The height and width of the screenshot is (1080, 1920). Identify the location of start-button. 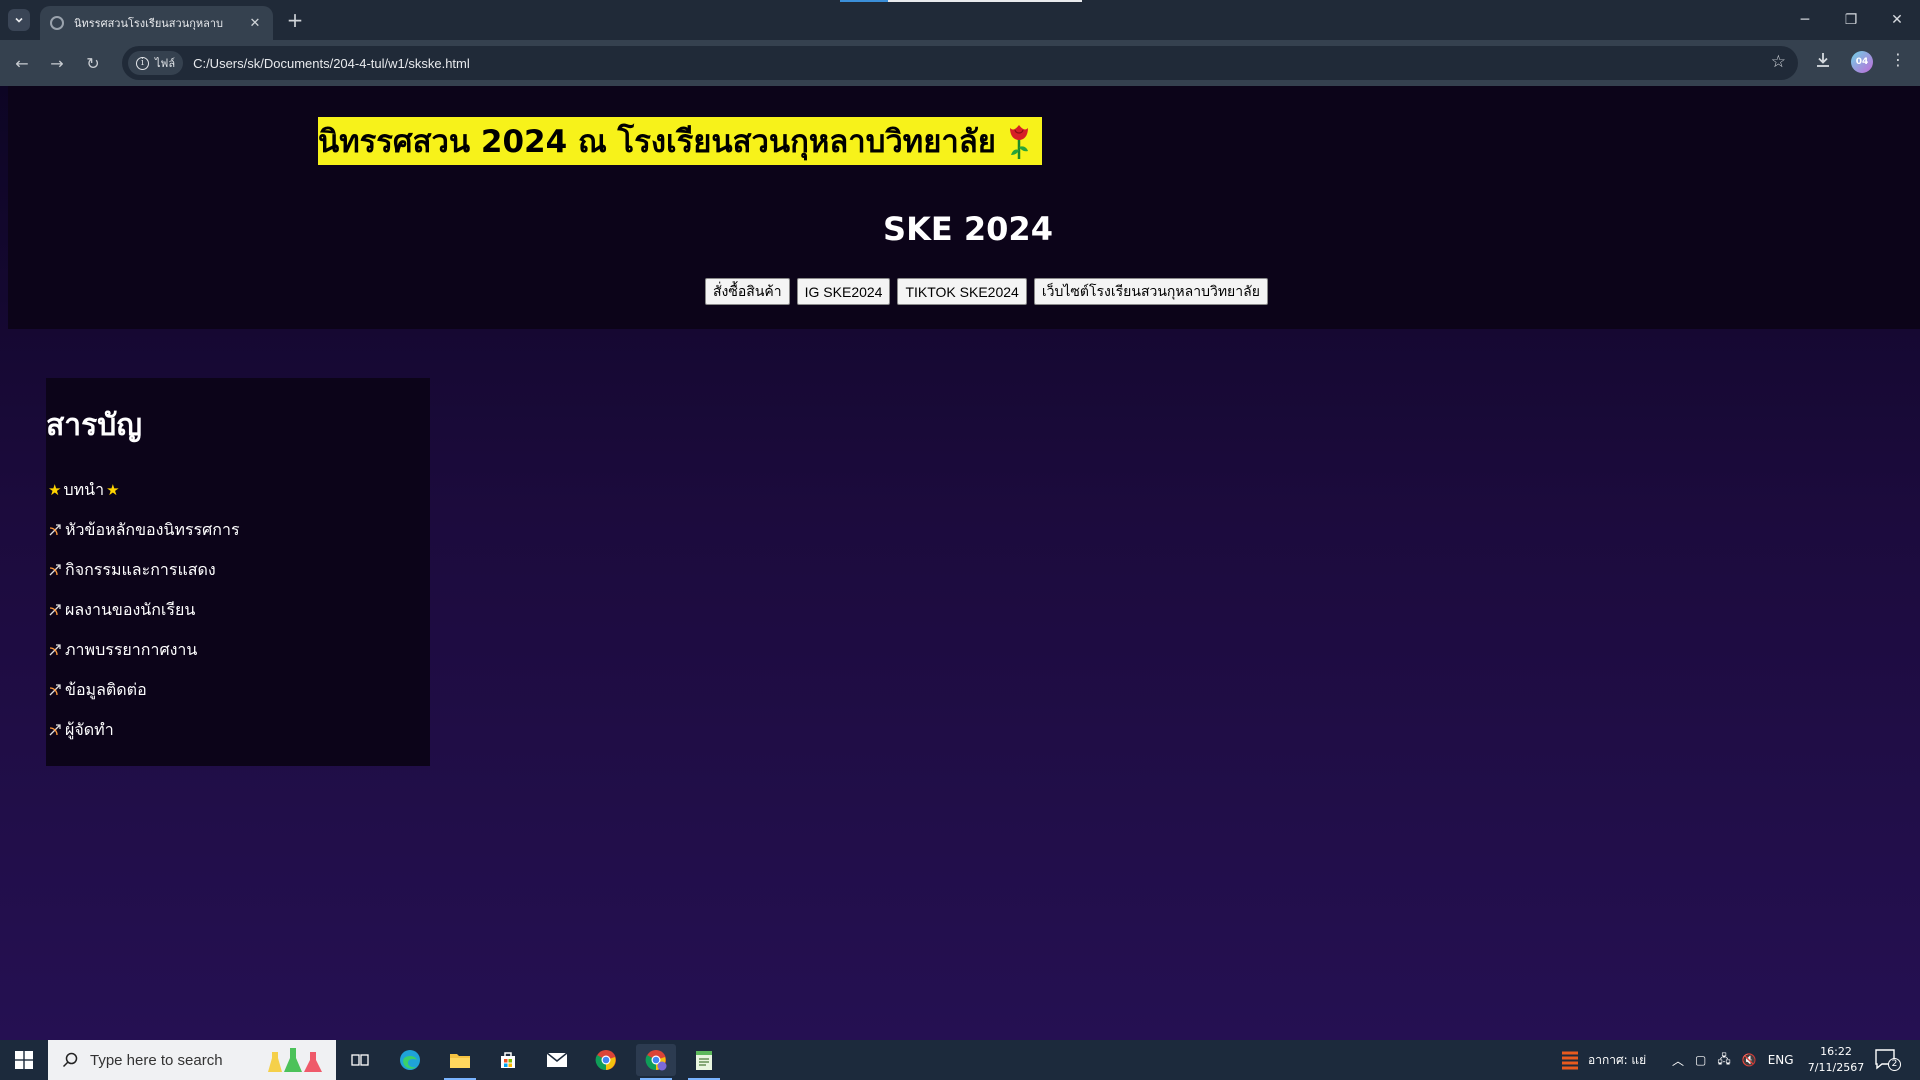
(24, 1060).